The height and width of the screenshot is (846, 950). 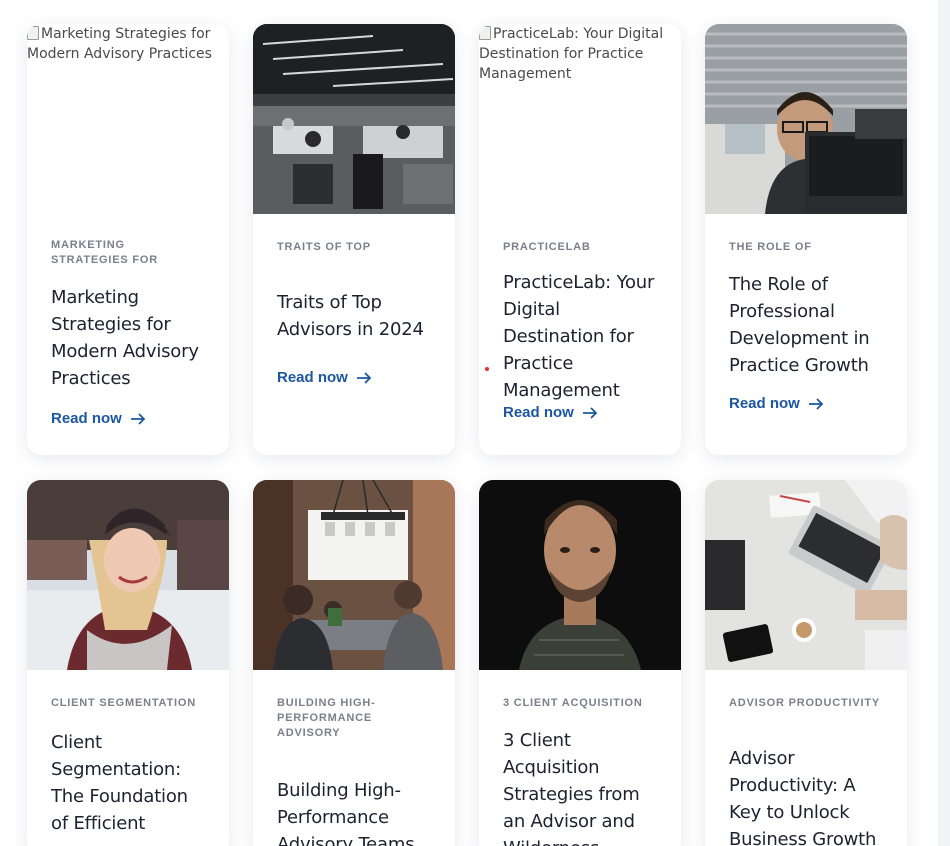 What do you see at coordinates (326, 718) in the screenshot?
I see `article-category: BUILDING HIGH-PERFORMANCE ADVISORY` at bounding box center [326, 718].